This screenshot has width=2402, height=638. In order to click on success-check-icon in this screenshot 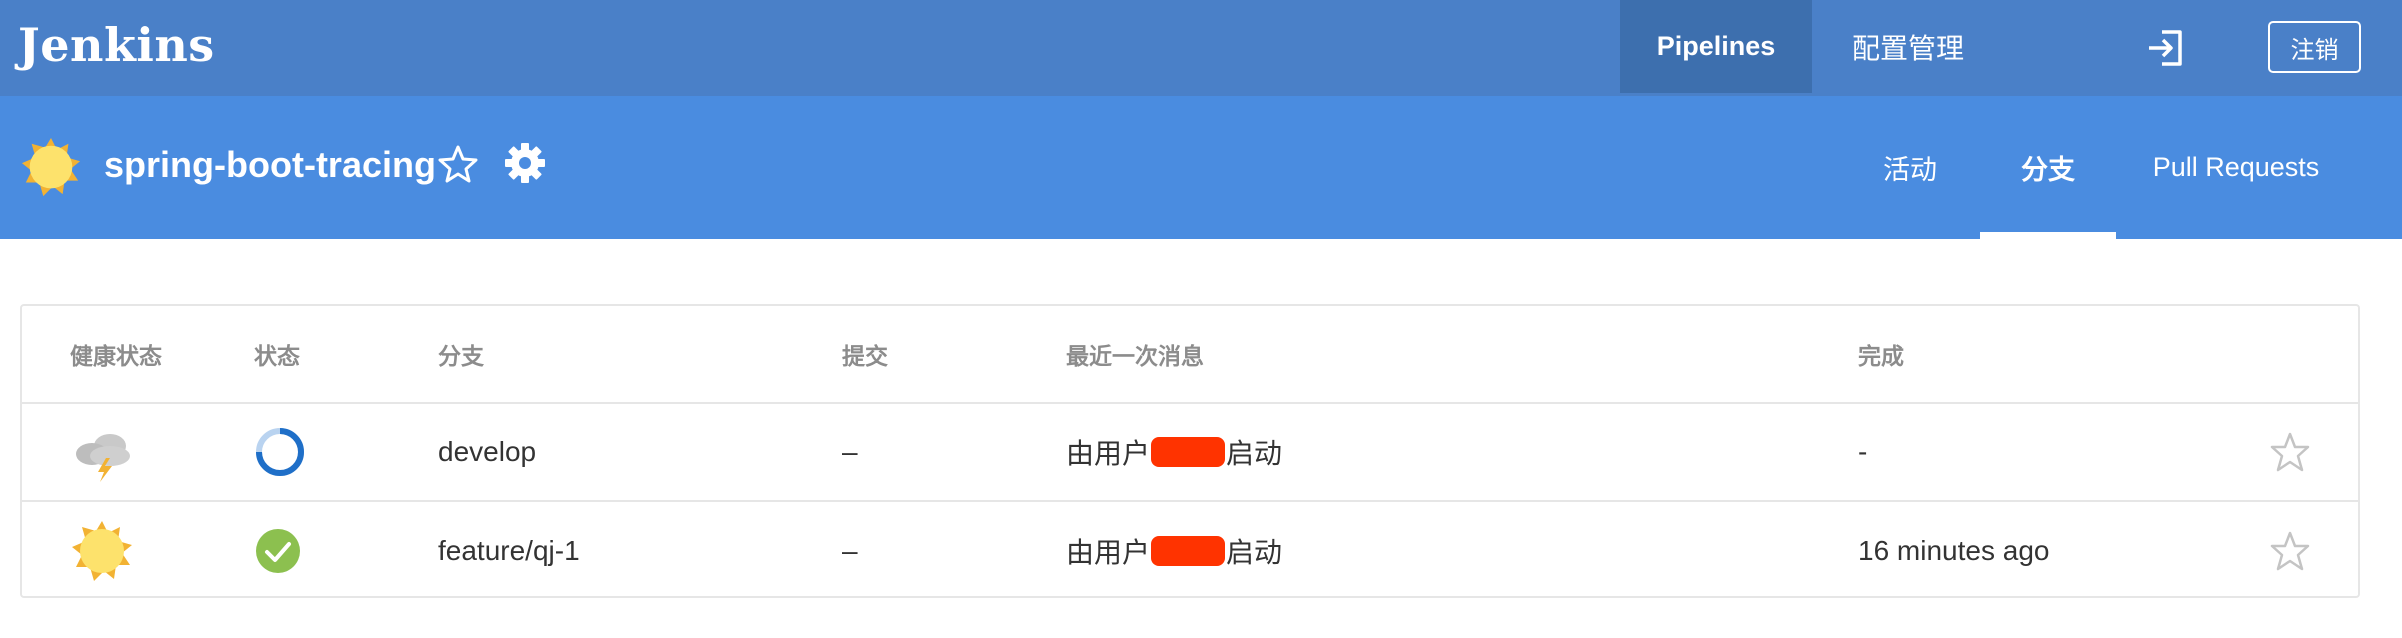, I will do `click(278, 551)`.